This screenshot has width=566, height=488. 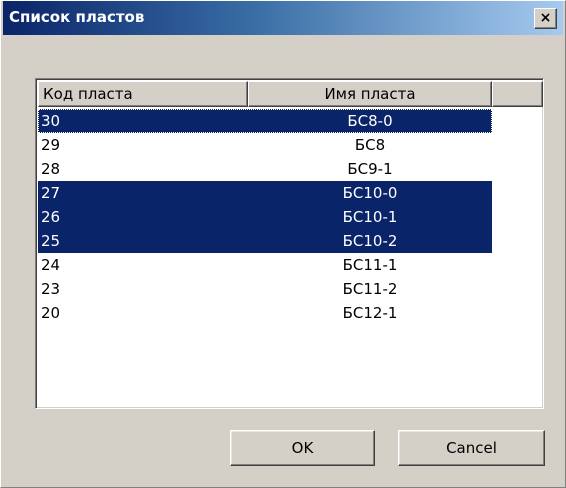 What do you see at coordinates (51, 313) in the screenshot?
I see `cell-code: 20` at bounding box center [51, 313].